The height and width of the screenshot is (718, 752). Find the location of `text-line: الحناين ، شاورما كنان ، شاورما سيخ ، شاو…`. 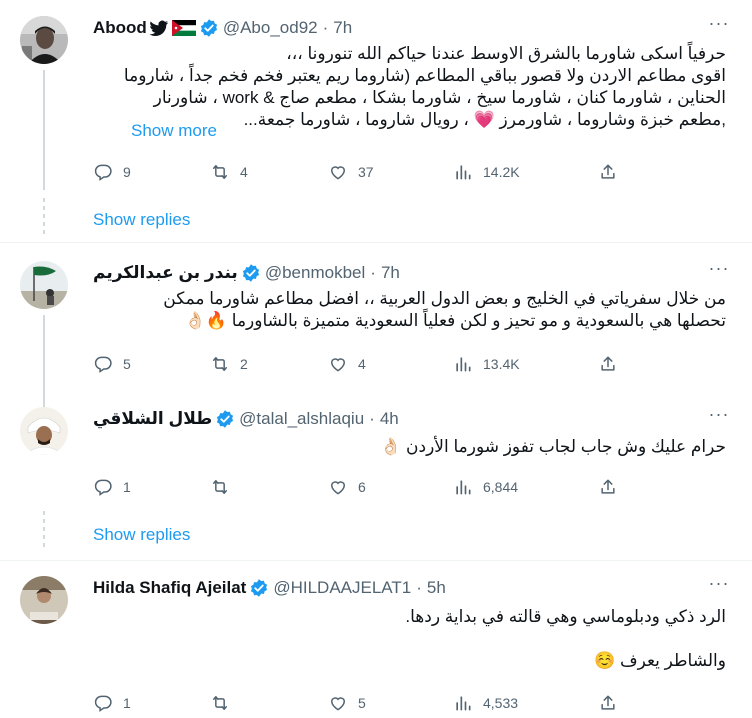

text-line: الحناين ، شاورما كنان ، شاورما سيخ ، شاو… is located at coordinates (439, 97).